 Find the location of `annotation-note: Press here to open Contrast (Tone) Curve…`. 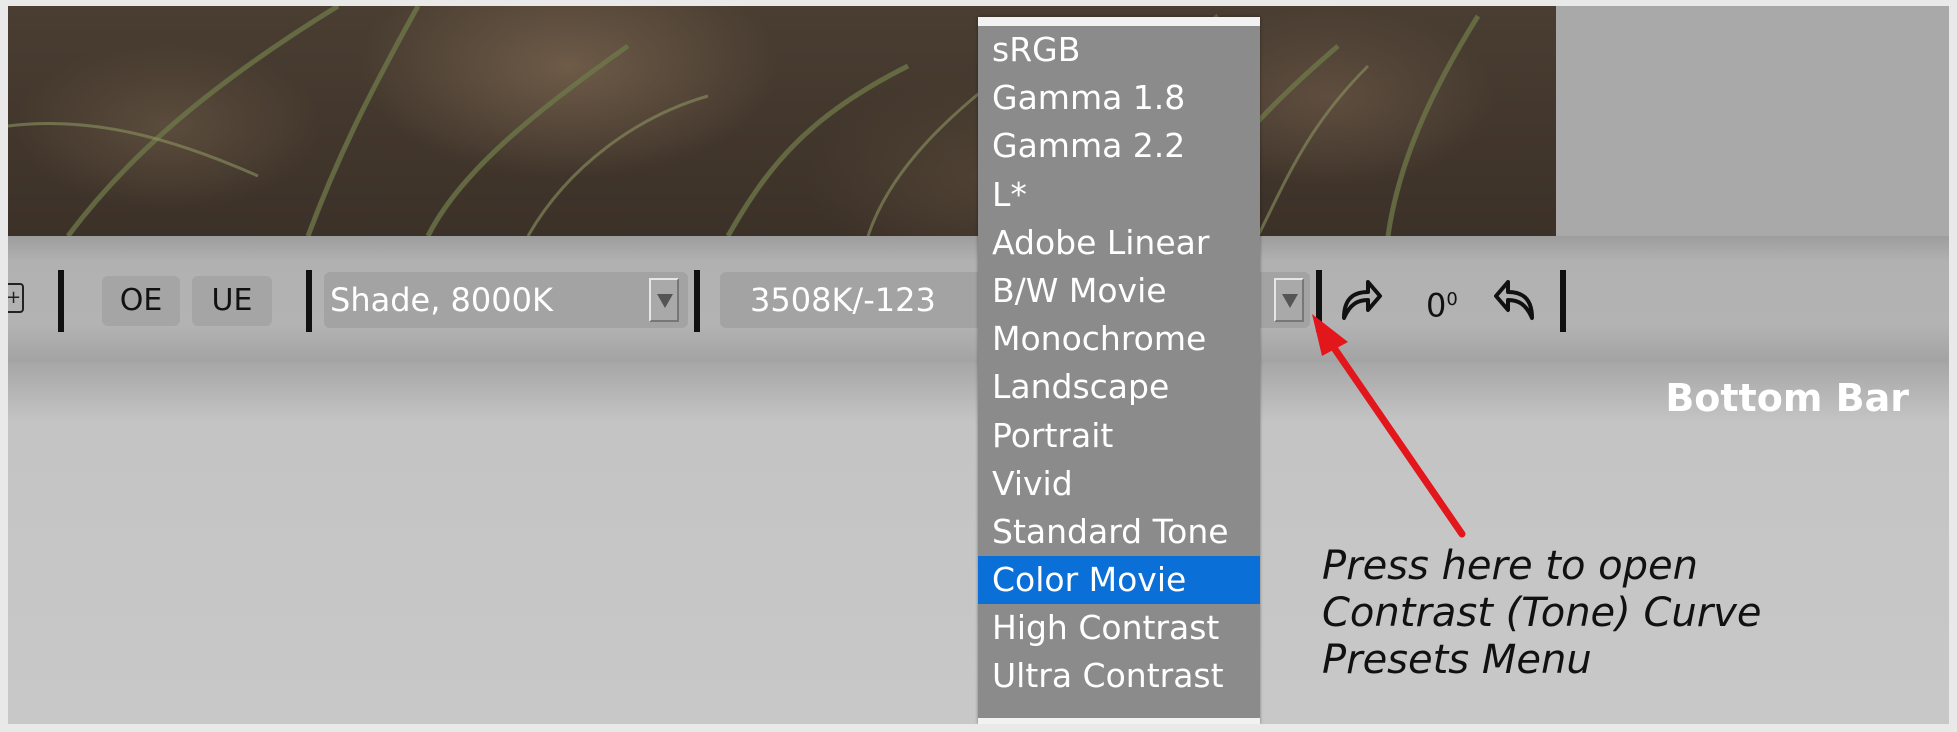

annotation-note: Press here to open Contrast (Tone) Curve… is located at coordinates (1542, 613).